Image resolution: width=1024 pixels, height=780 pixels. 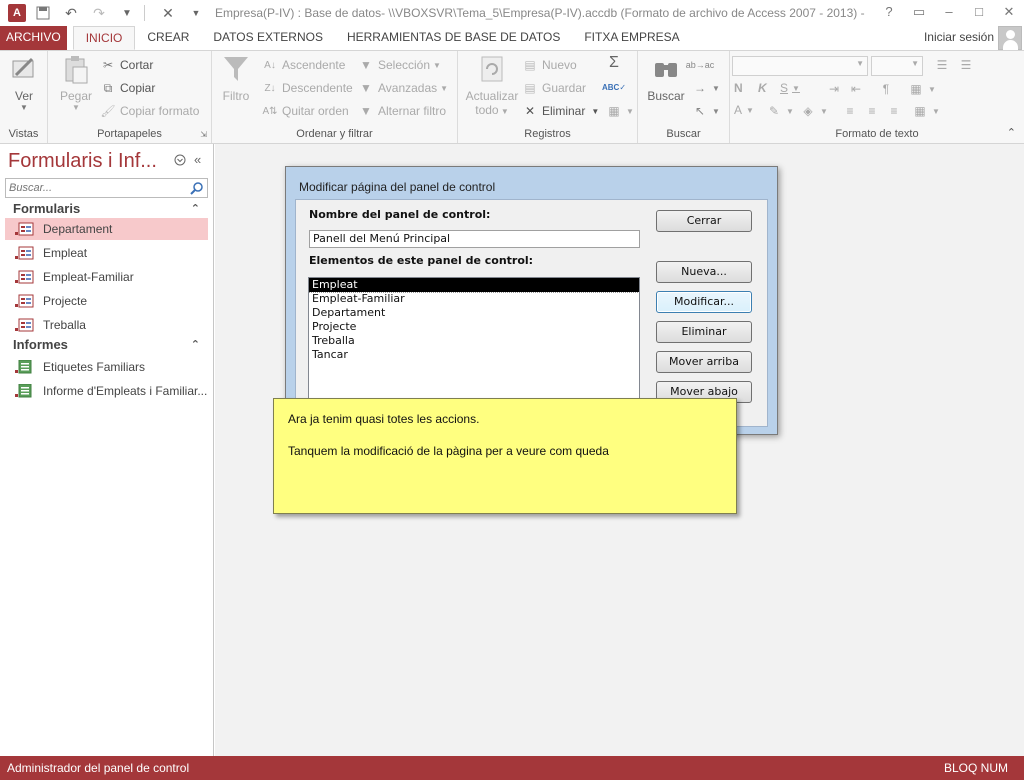 I want to click on list-item: Treballa, so click(x=474, y=341).